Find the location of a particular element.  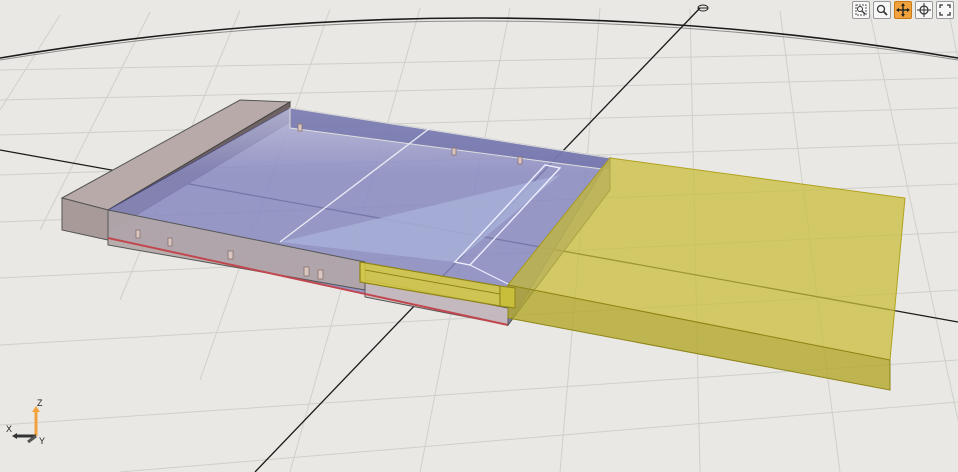

axis-triad: Z X Y is located at coordinates (25, 422).